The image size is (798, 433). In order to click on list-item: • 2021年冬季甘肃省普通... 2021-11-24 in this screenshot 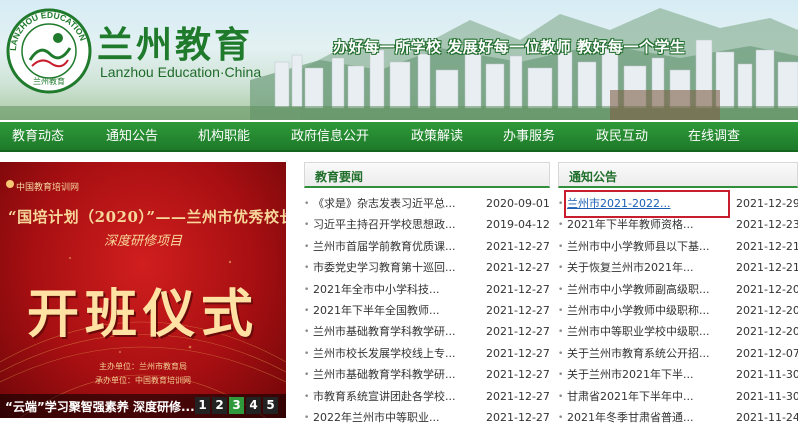, I will do `click(678, 418)`.